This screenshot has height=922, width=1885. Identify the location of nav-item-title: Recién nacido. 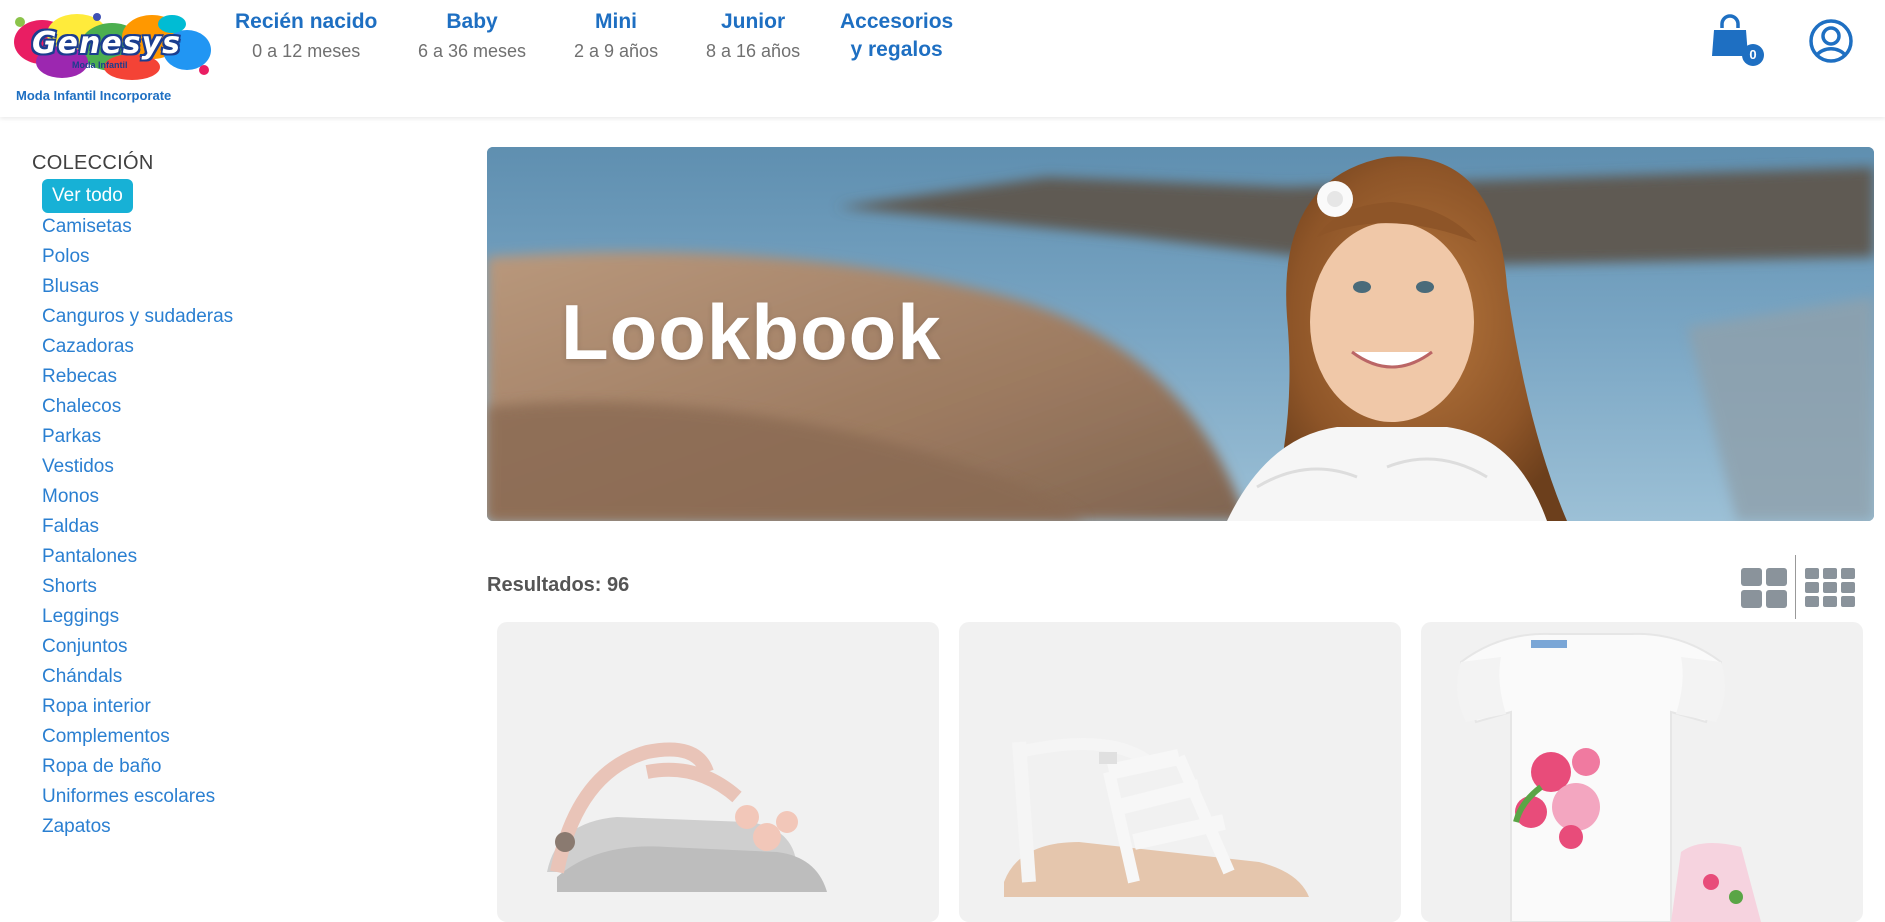
(306, 21).